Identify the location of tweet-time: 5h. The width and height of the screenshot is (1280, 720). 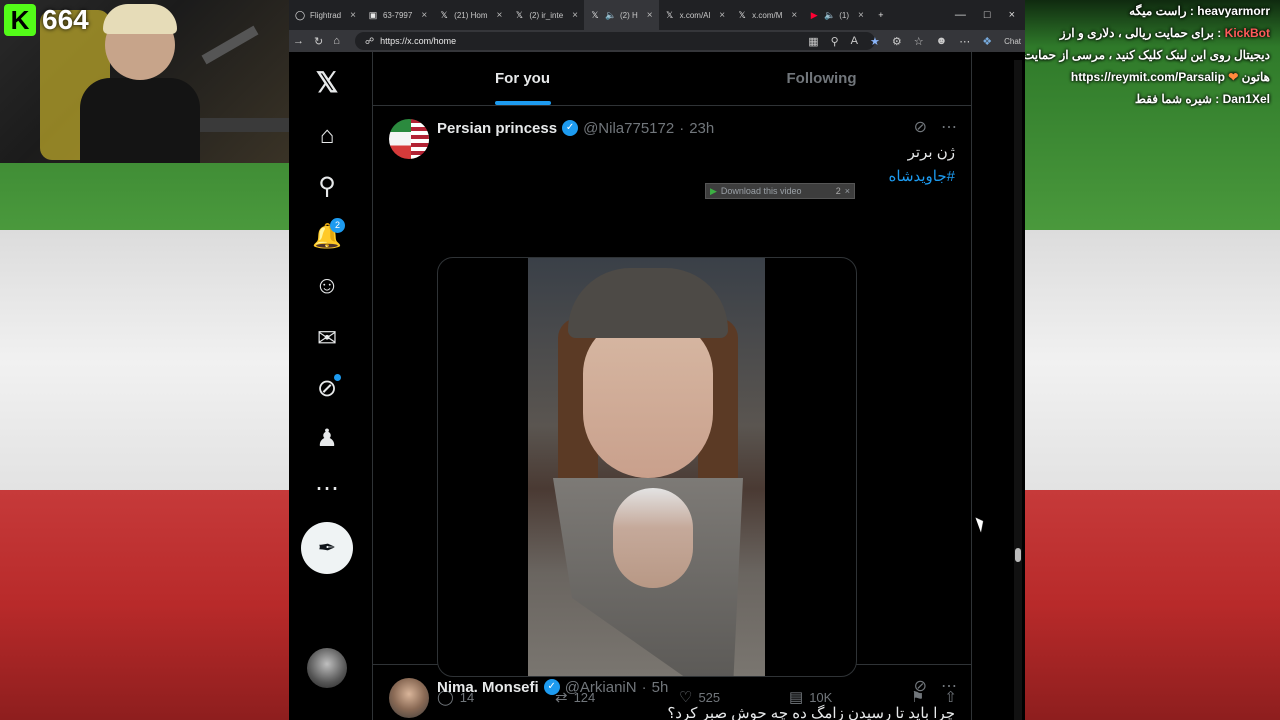
(660, 687).